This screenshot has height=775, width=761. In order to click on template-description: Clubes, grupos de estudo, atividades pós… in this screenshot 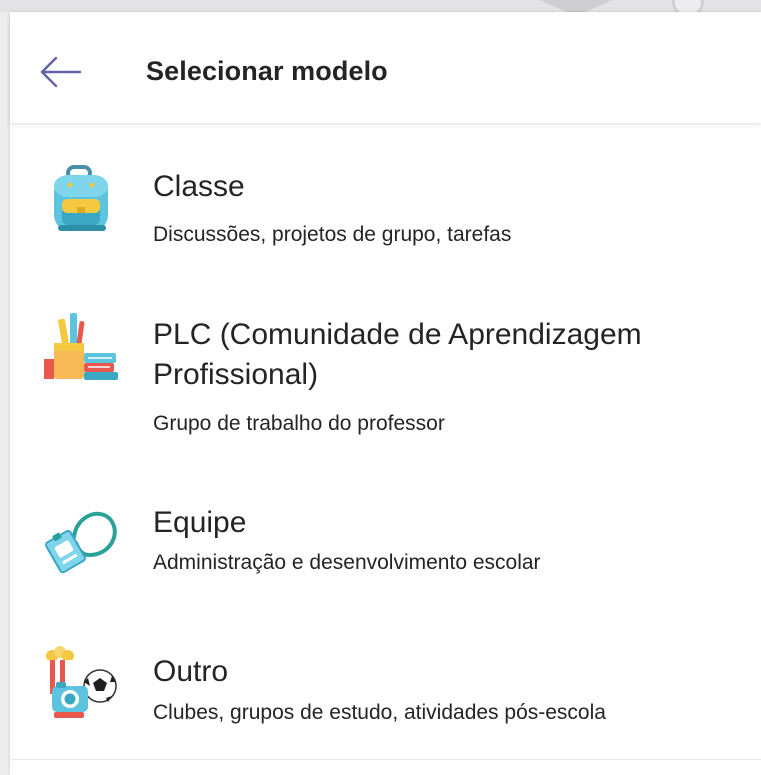, I will do `click(379, 712)`.